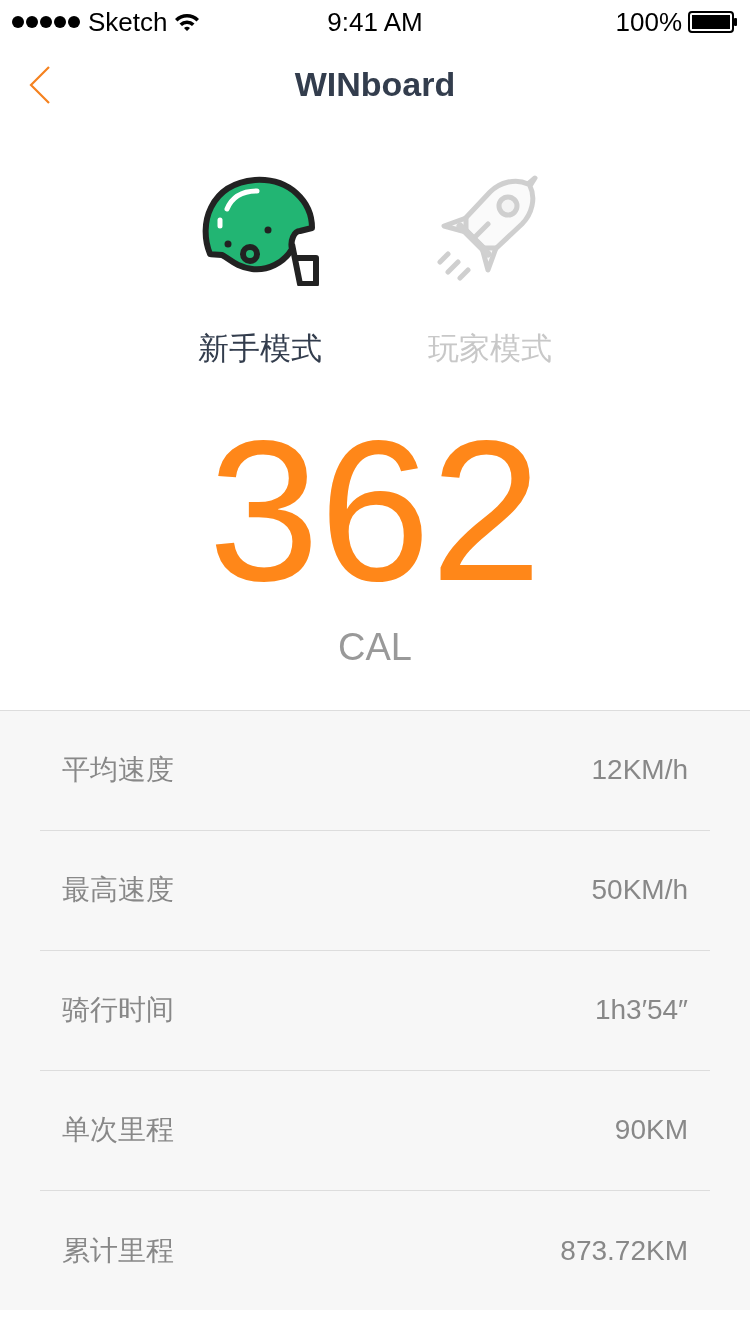  I want to click on stat-value: 12KM/h, so click(639, 770).